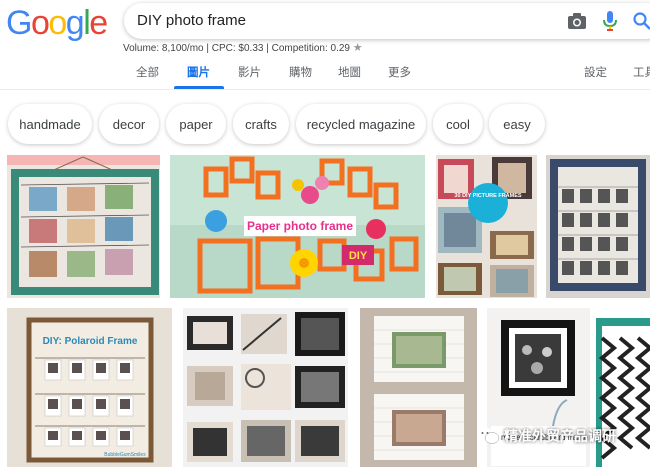 The height and width of the screenshot is (467, 650). I want to click on active-tab-indicator, so click(199, 87).